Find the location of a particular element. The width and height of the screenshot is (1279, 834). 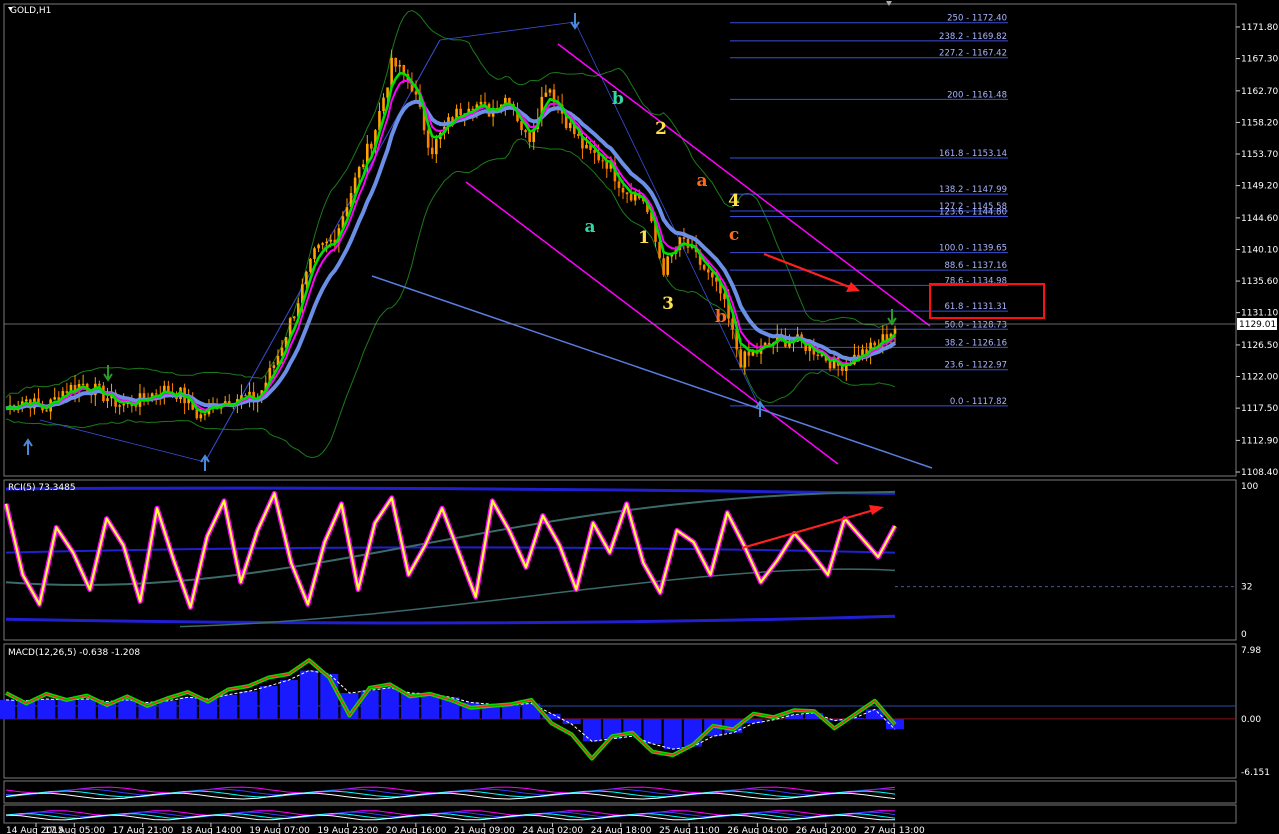

red-arrow-down-icon is located at coordinates (811, 272).